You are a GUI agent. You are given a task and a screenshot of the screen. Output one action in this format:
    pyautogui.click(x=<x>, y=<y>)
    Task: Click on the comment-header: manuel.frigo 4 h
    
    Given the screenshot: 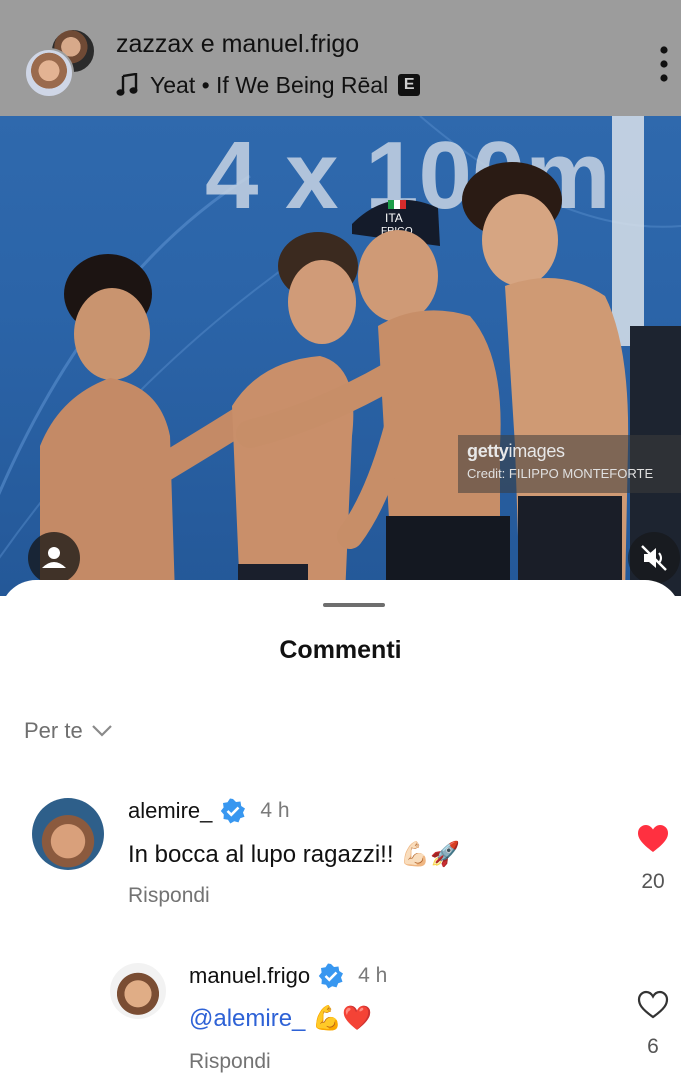 What is the action you would take?
    pyautogui.click(x=288, y=976)
    